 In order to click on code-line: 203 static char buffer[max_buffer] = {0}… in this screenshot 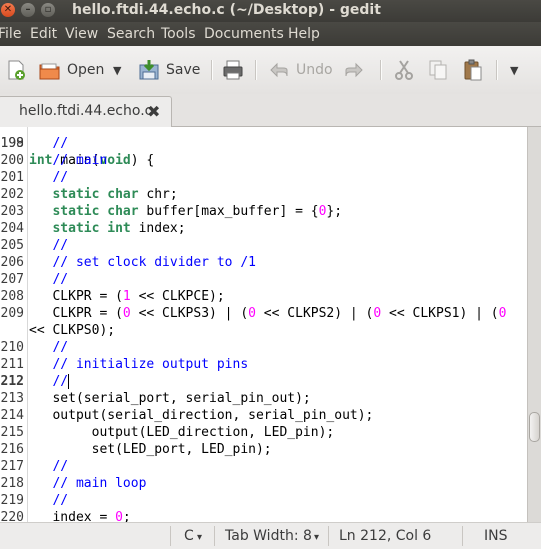, I will do `click(263, 211)`.